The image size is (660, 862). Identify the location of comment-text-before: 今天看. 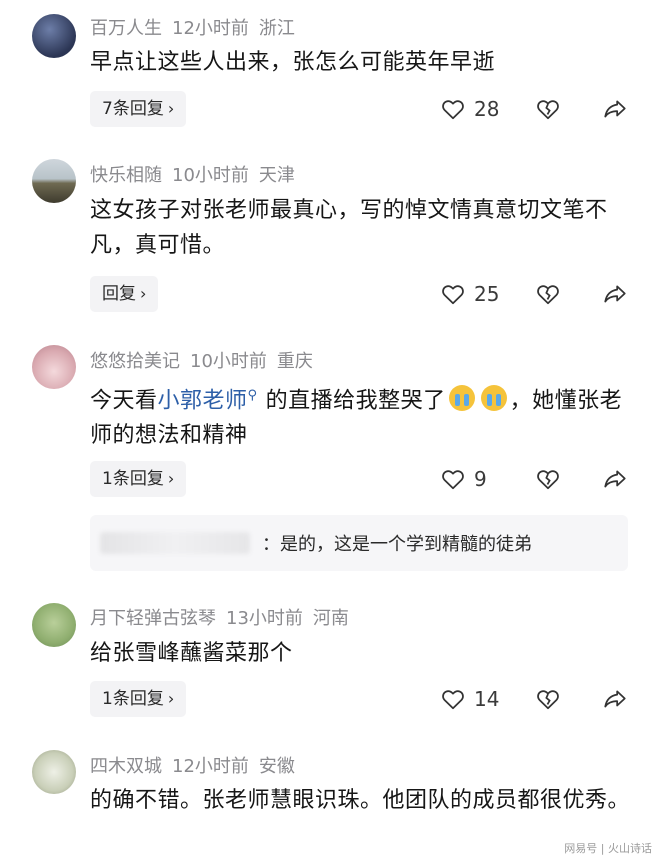
(124, 401).